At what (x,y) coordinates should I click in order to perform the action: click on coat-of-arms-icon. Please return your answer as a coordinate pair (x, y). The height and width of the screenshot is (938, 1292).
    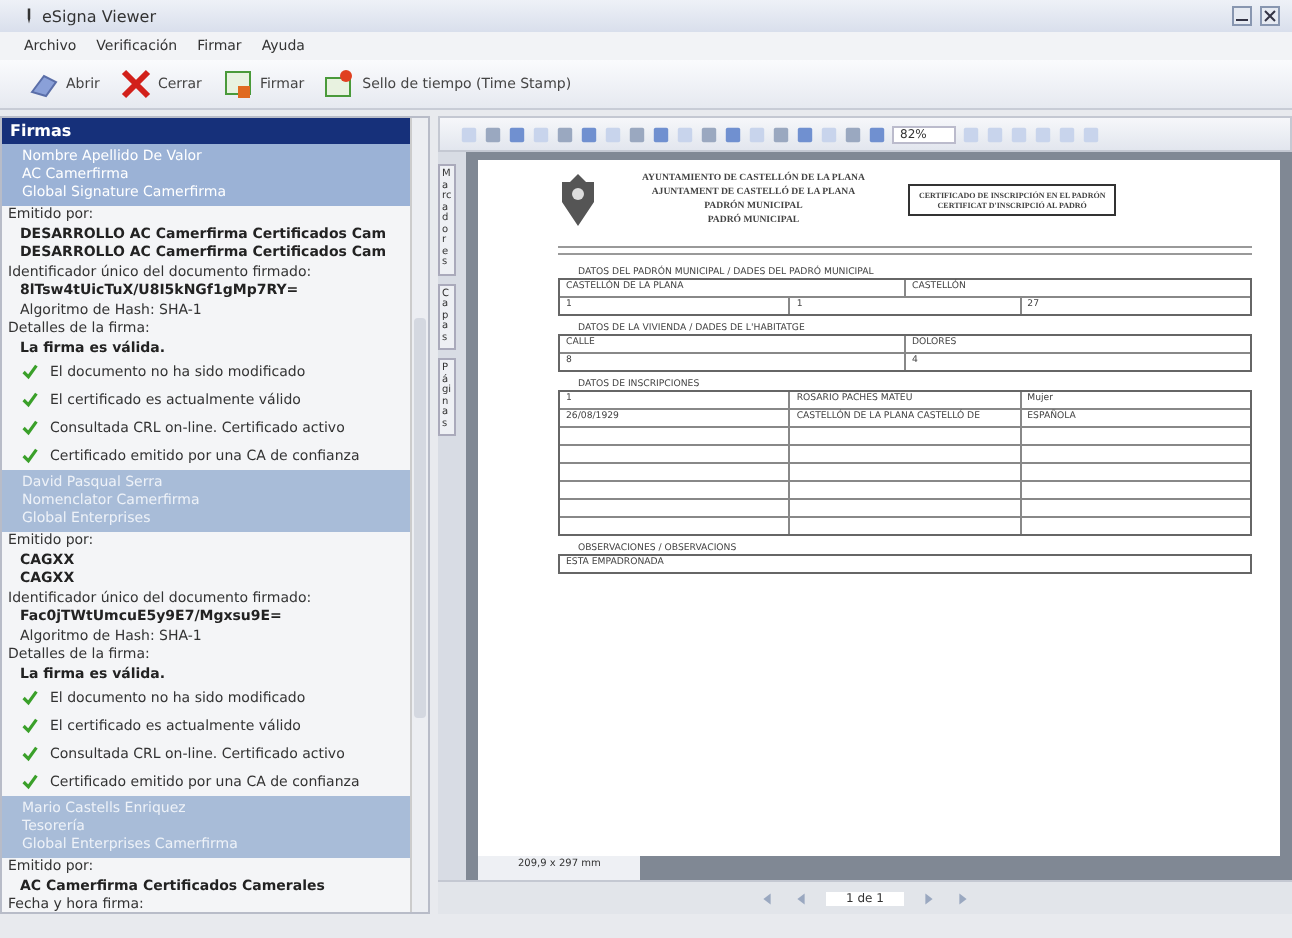
    Looking at the image, I should click on (578, 200).